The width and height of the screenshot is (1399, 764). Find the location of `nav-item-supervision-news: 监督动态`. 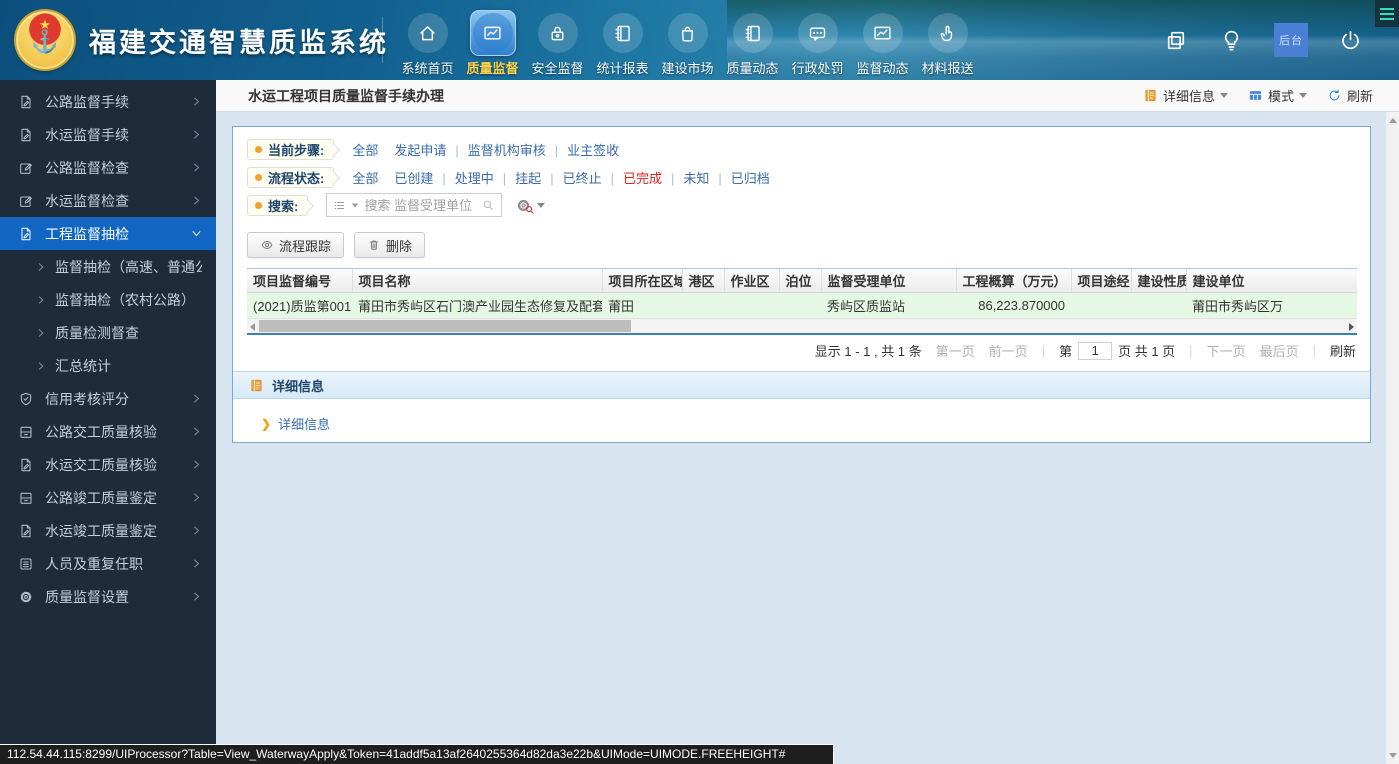

nav-item-supervision-news: 监督动态 is located at coordinates (882, 43).